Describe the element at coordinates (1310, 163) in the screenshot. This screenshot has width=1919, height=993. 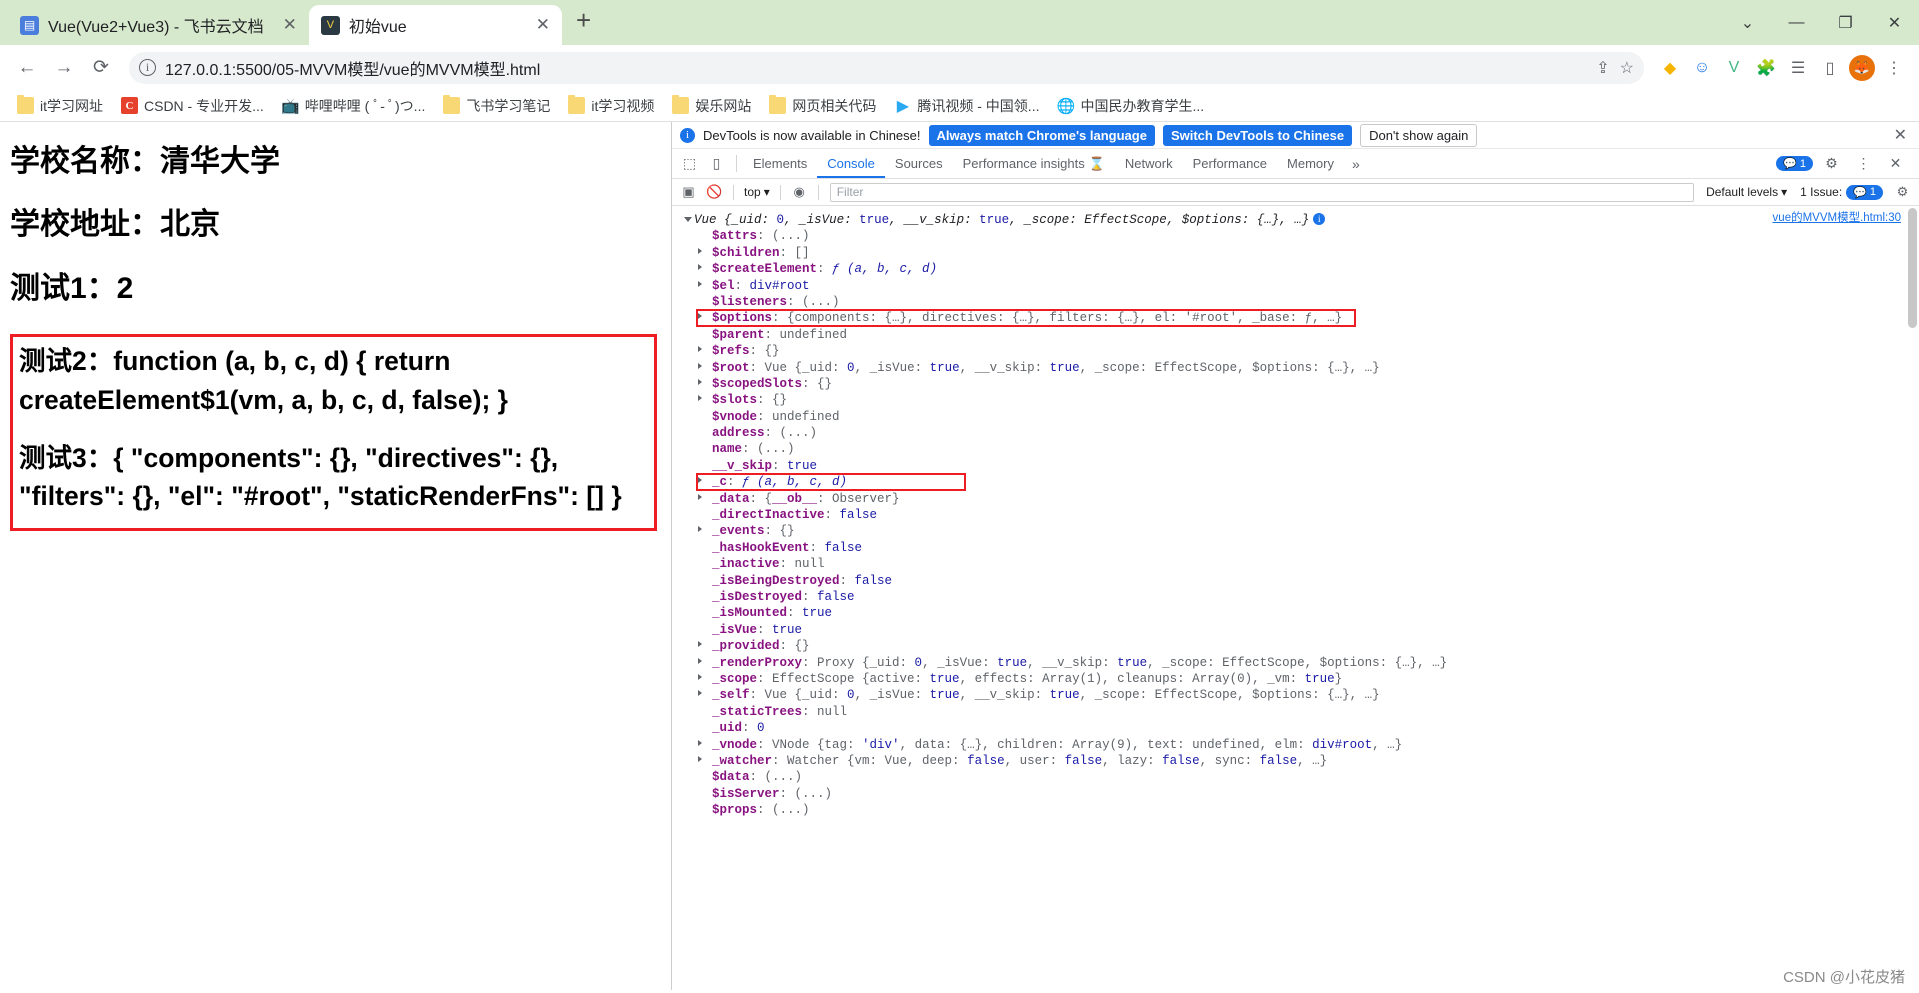
I see `tab-memory: Memory` at that location.